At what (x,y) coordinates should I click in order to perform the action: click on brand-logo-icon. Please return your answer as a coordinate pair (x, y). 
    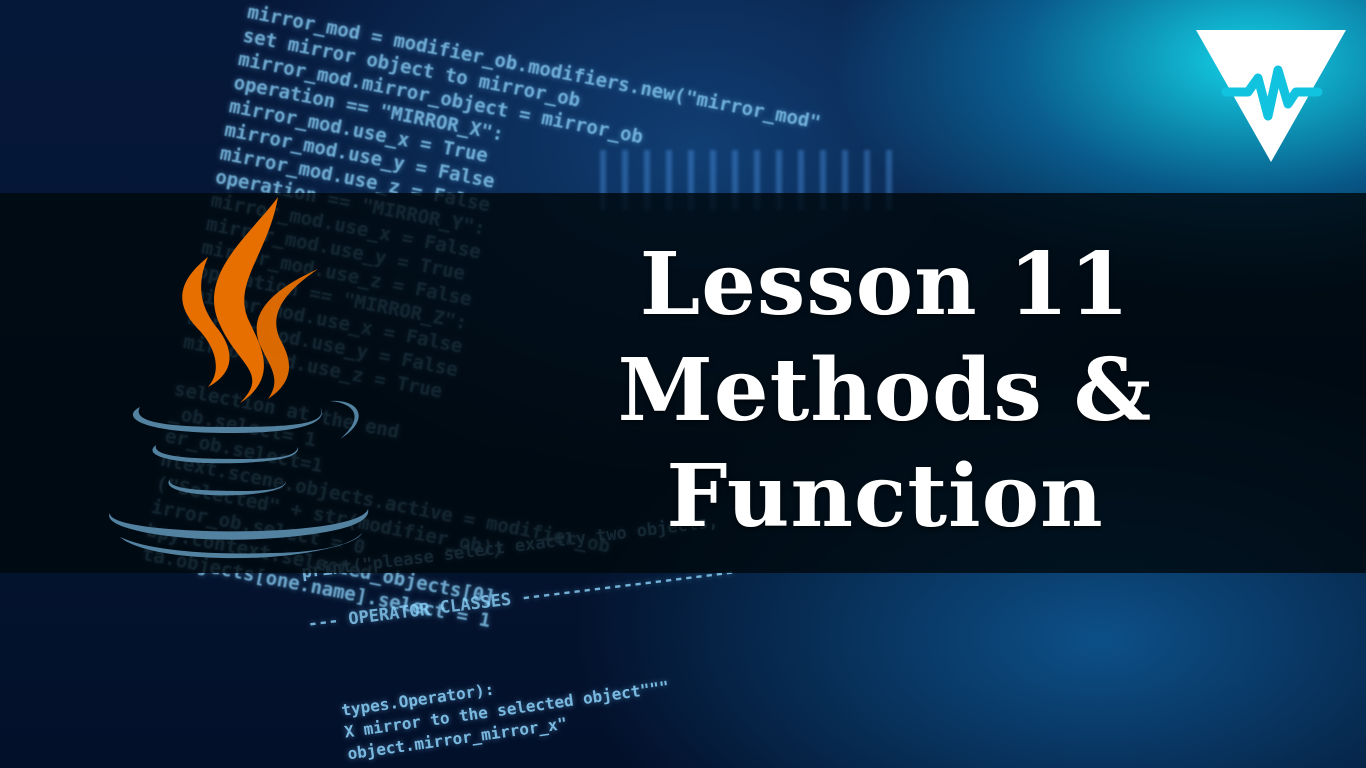
    Looking at the image, I should click on (1271, 96).